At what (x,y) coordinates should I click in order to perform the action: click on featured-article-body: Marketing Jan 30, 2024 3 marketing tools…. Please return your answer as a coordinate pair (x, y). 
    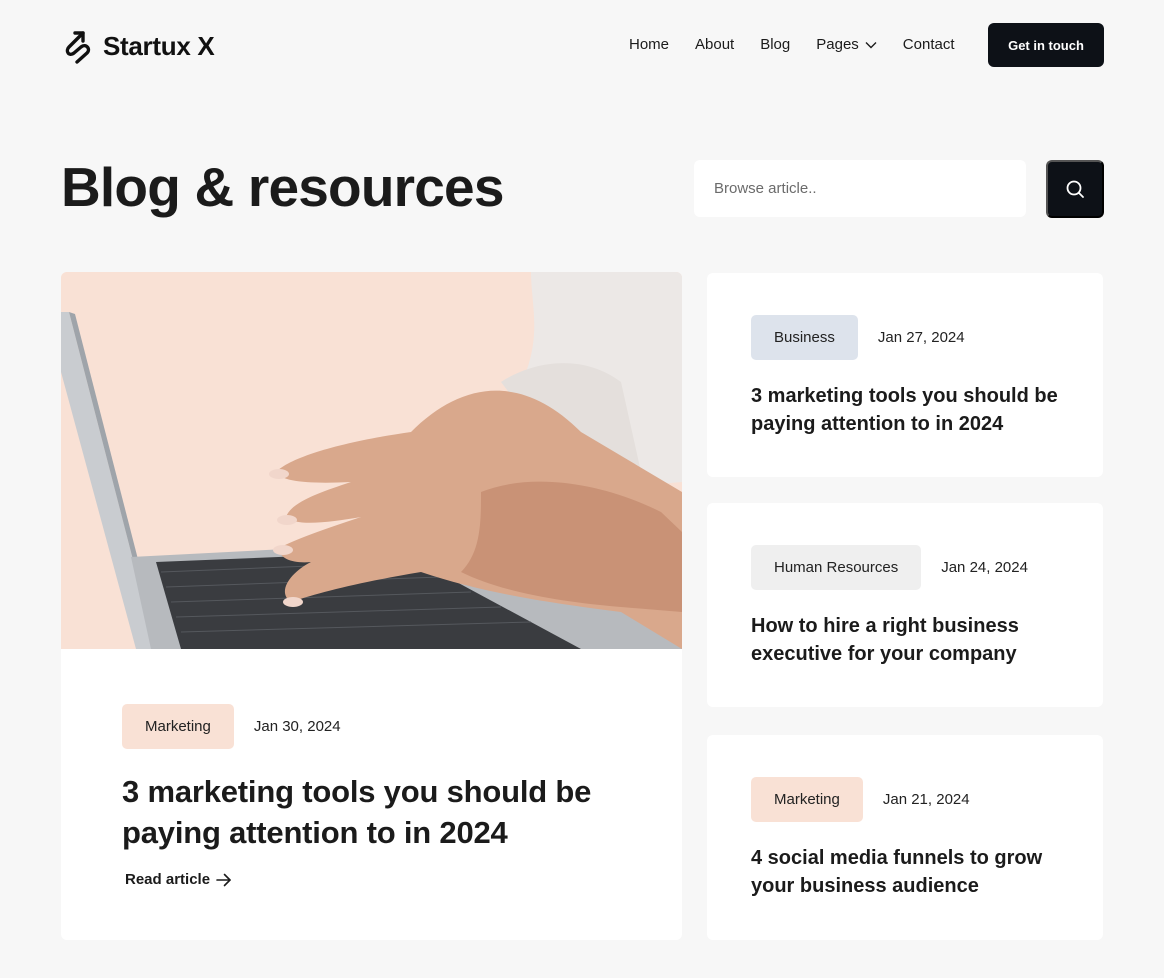
    Looking at the image, I should click on (382, 796).